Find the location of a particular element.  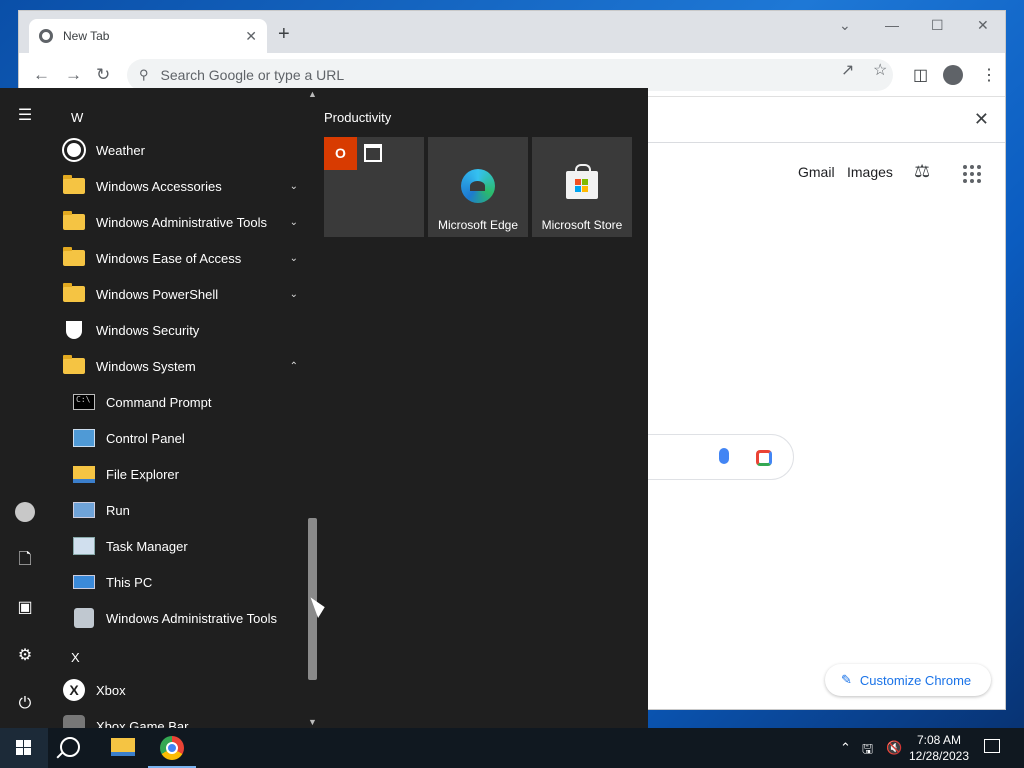

app-label: This PC is located at coordinates (129, 582).